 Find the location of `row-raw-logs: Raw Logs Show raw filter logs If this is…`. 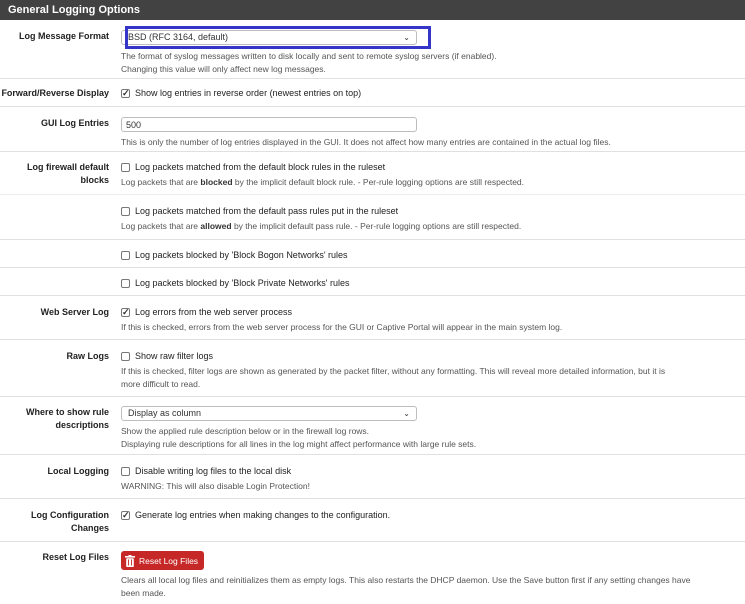

row-raw-logs: Raw Logs Show raw filter logs If this is… is located at coordinates (372, 368).